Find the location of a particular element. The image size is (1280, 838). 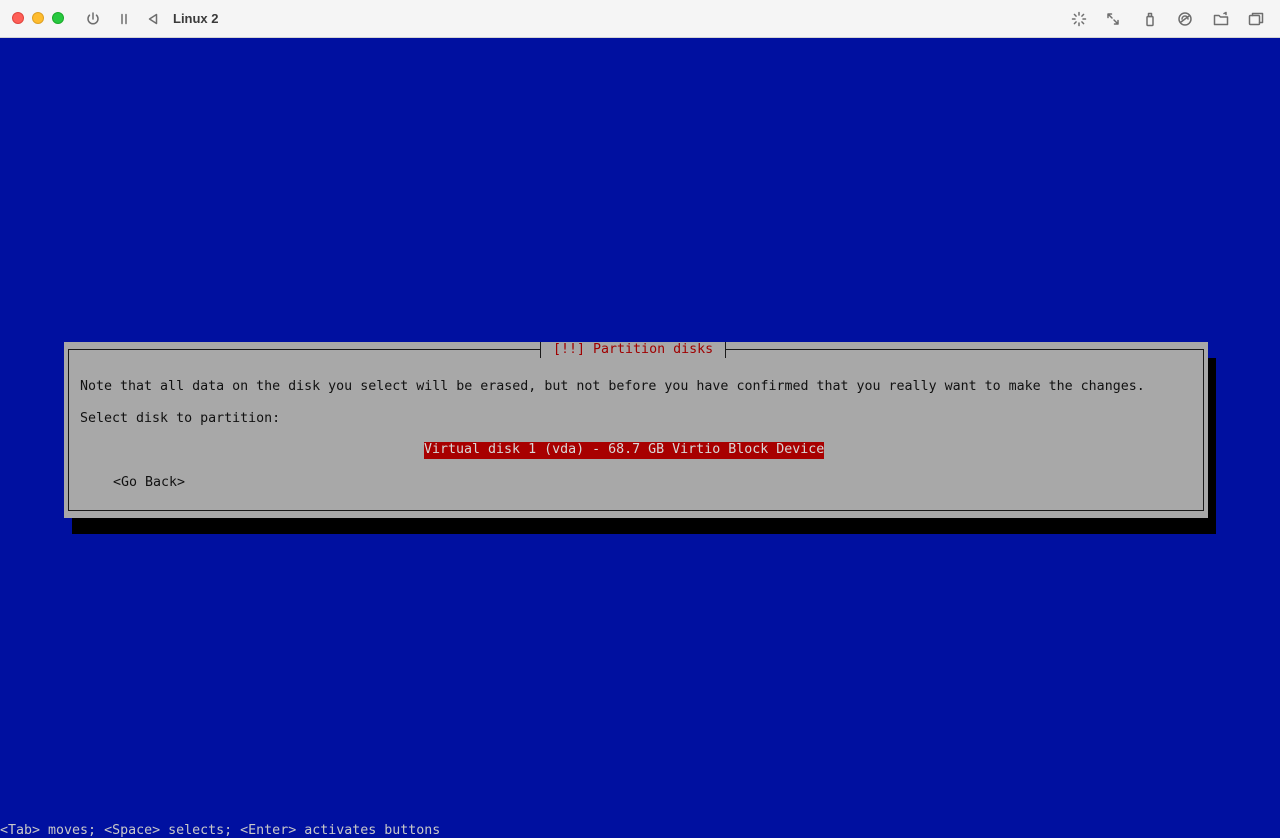

select-disk-prompt: Select disk to partition: is located at coordinates (180, 418).